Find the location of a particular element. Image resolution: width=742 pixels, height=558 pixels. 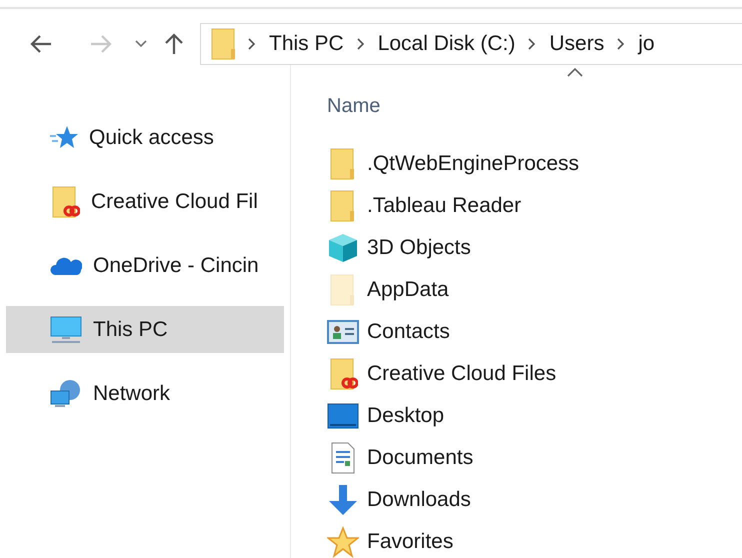

sidebar-item: Network is located at coordinates (145, 393).